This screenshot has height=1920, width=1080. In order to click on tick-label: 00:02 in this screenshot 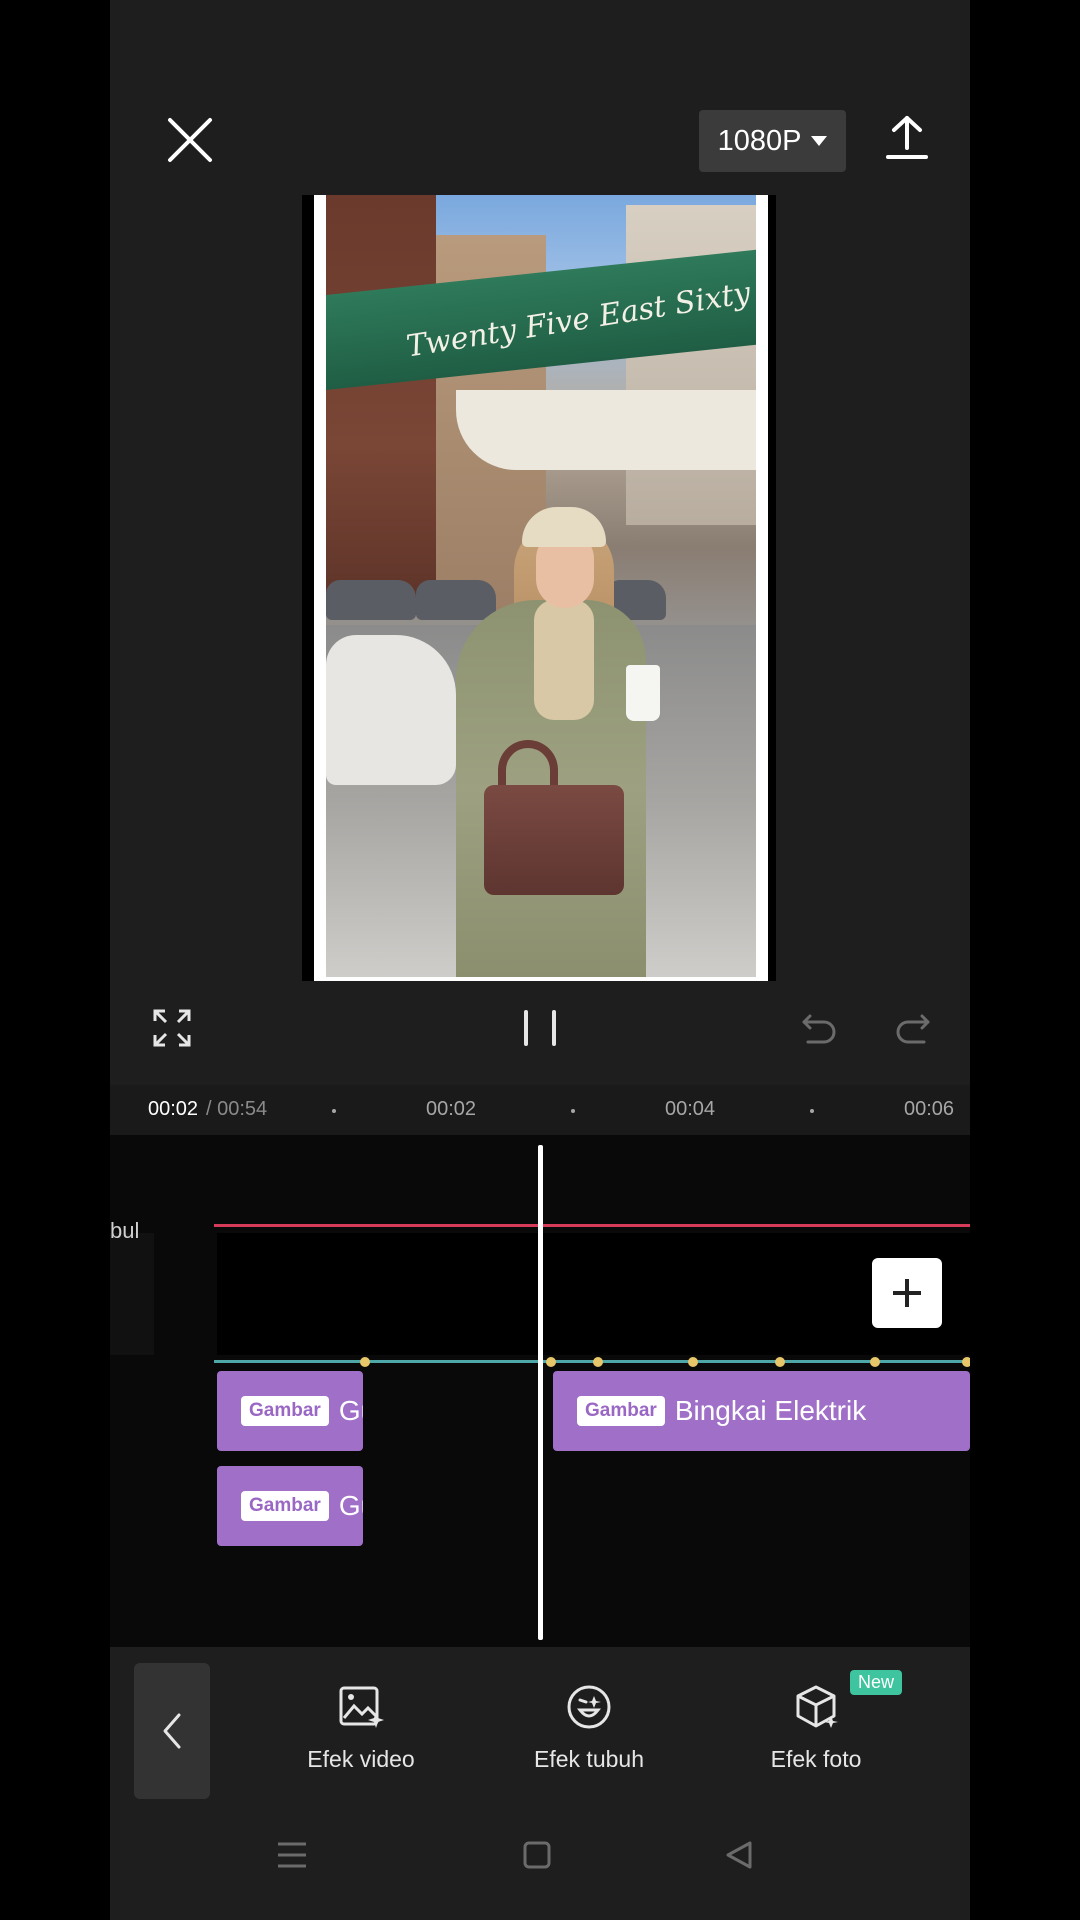, I will do `click(451, 1109)`.